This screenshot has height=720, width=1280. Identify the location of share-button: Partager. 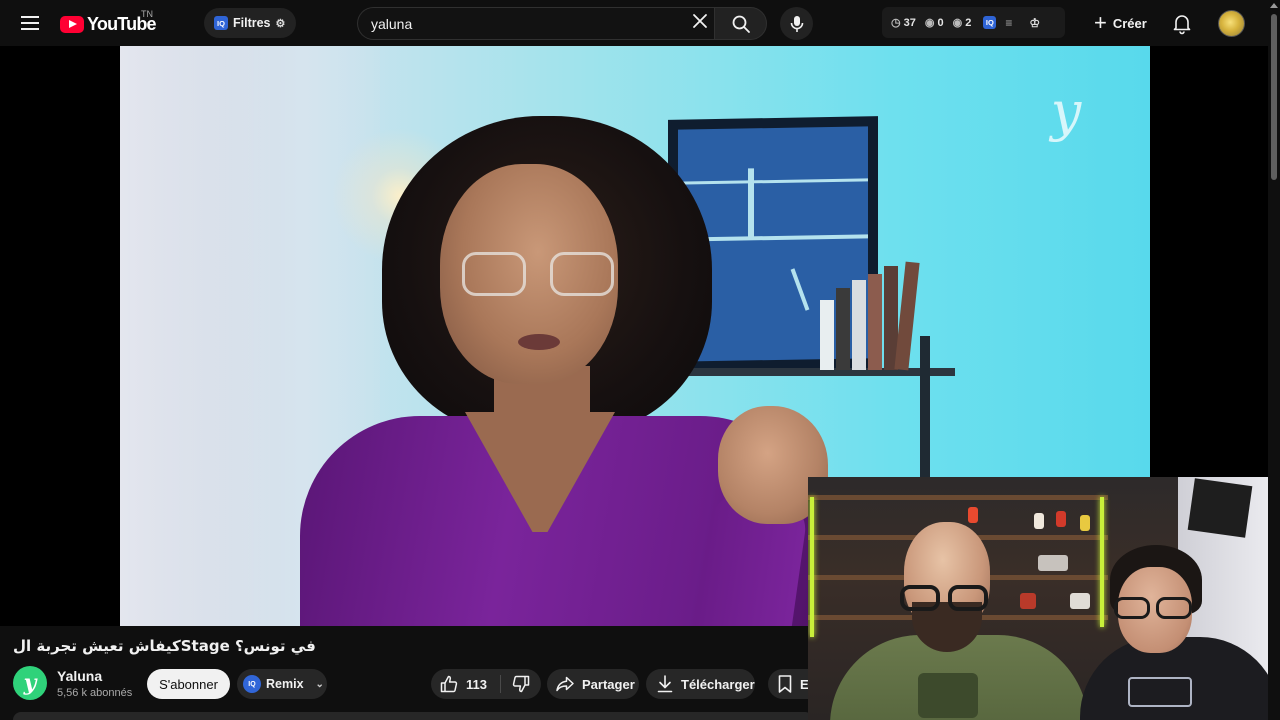
(593, 684).